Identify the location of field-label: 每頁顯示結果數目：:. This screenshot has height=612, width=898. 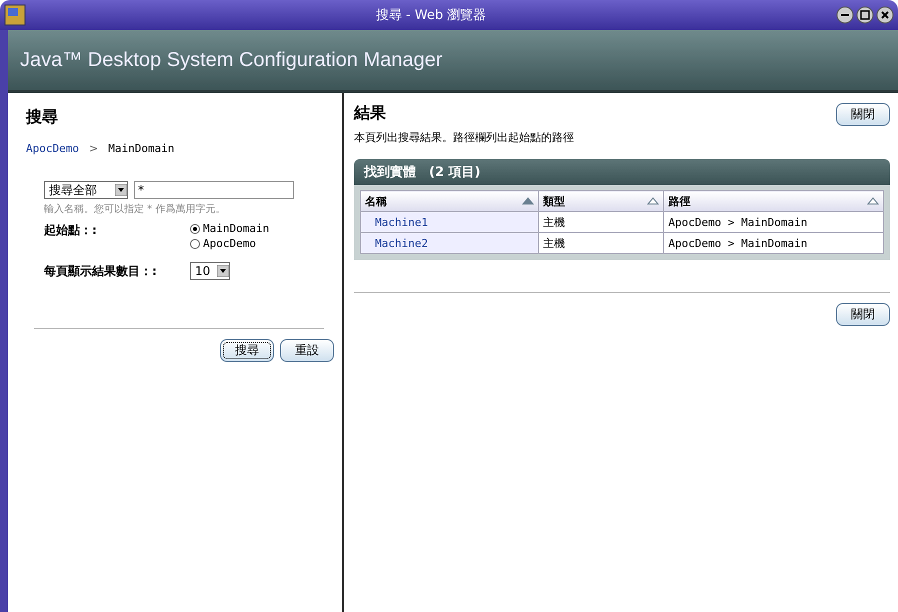
(101, 271).